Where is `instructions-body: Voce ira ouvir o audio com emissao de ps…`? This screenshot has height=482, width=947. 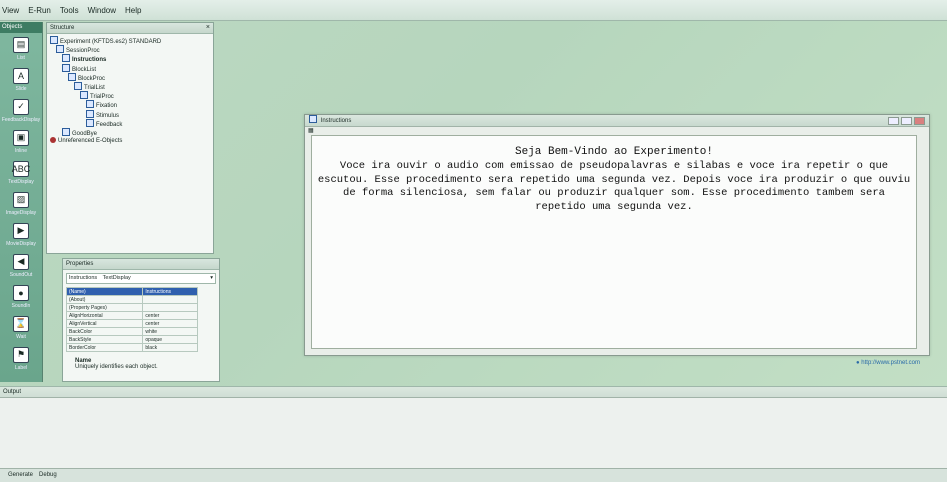
instructions-body: Voce ira ouvir o audio com emissao de ps… is located at coordinates (614, 186).